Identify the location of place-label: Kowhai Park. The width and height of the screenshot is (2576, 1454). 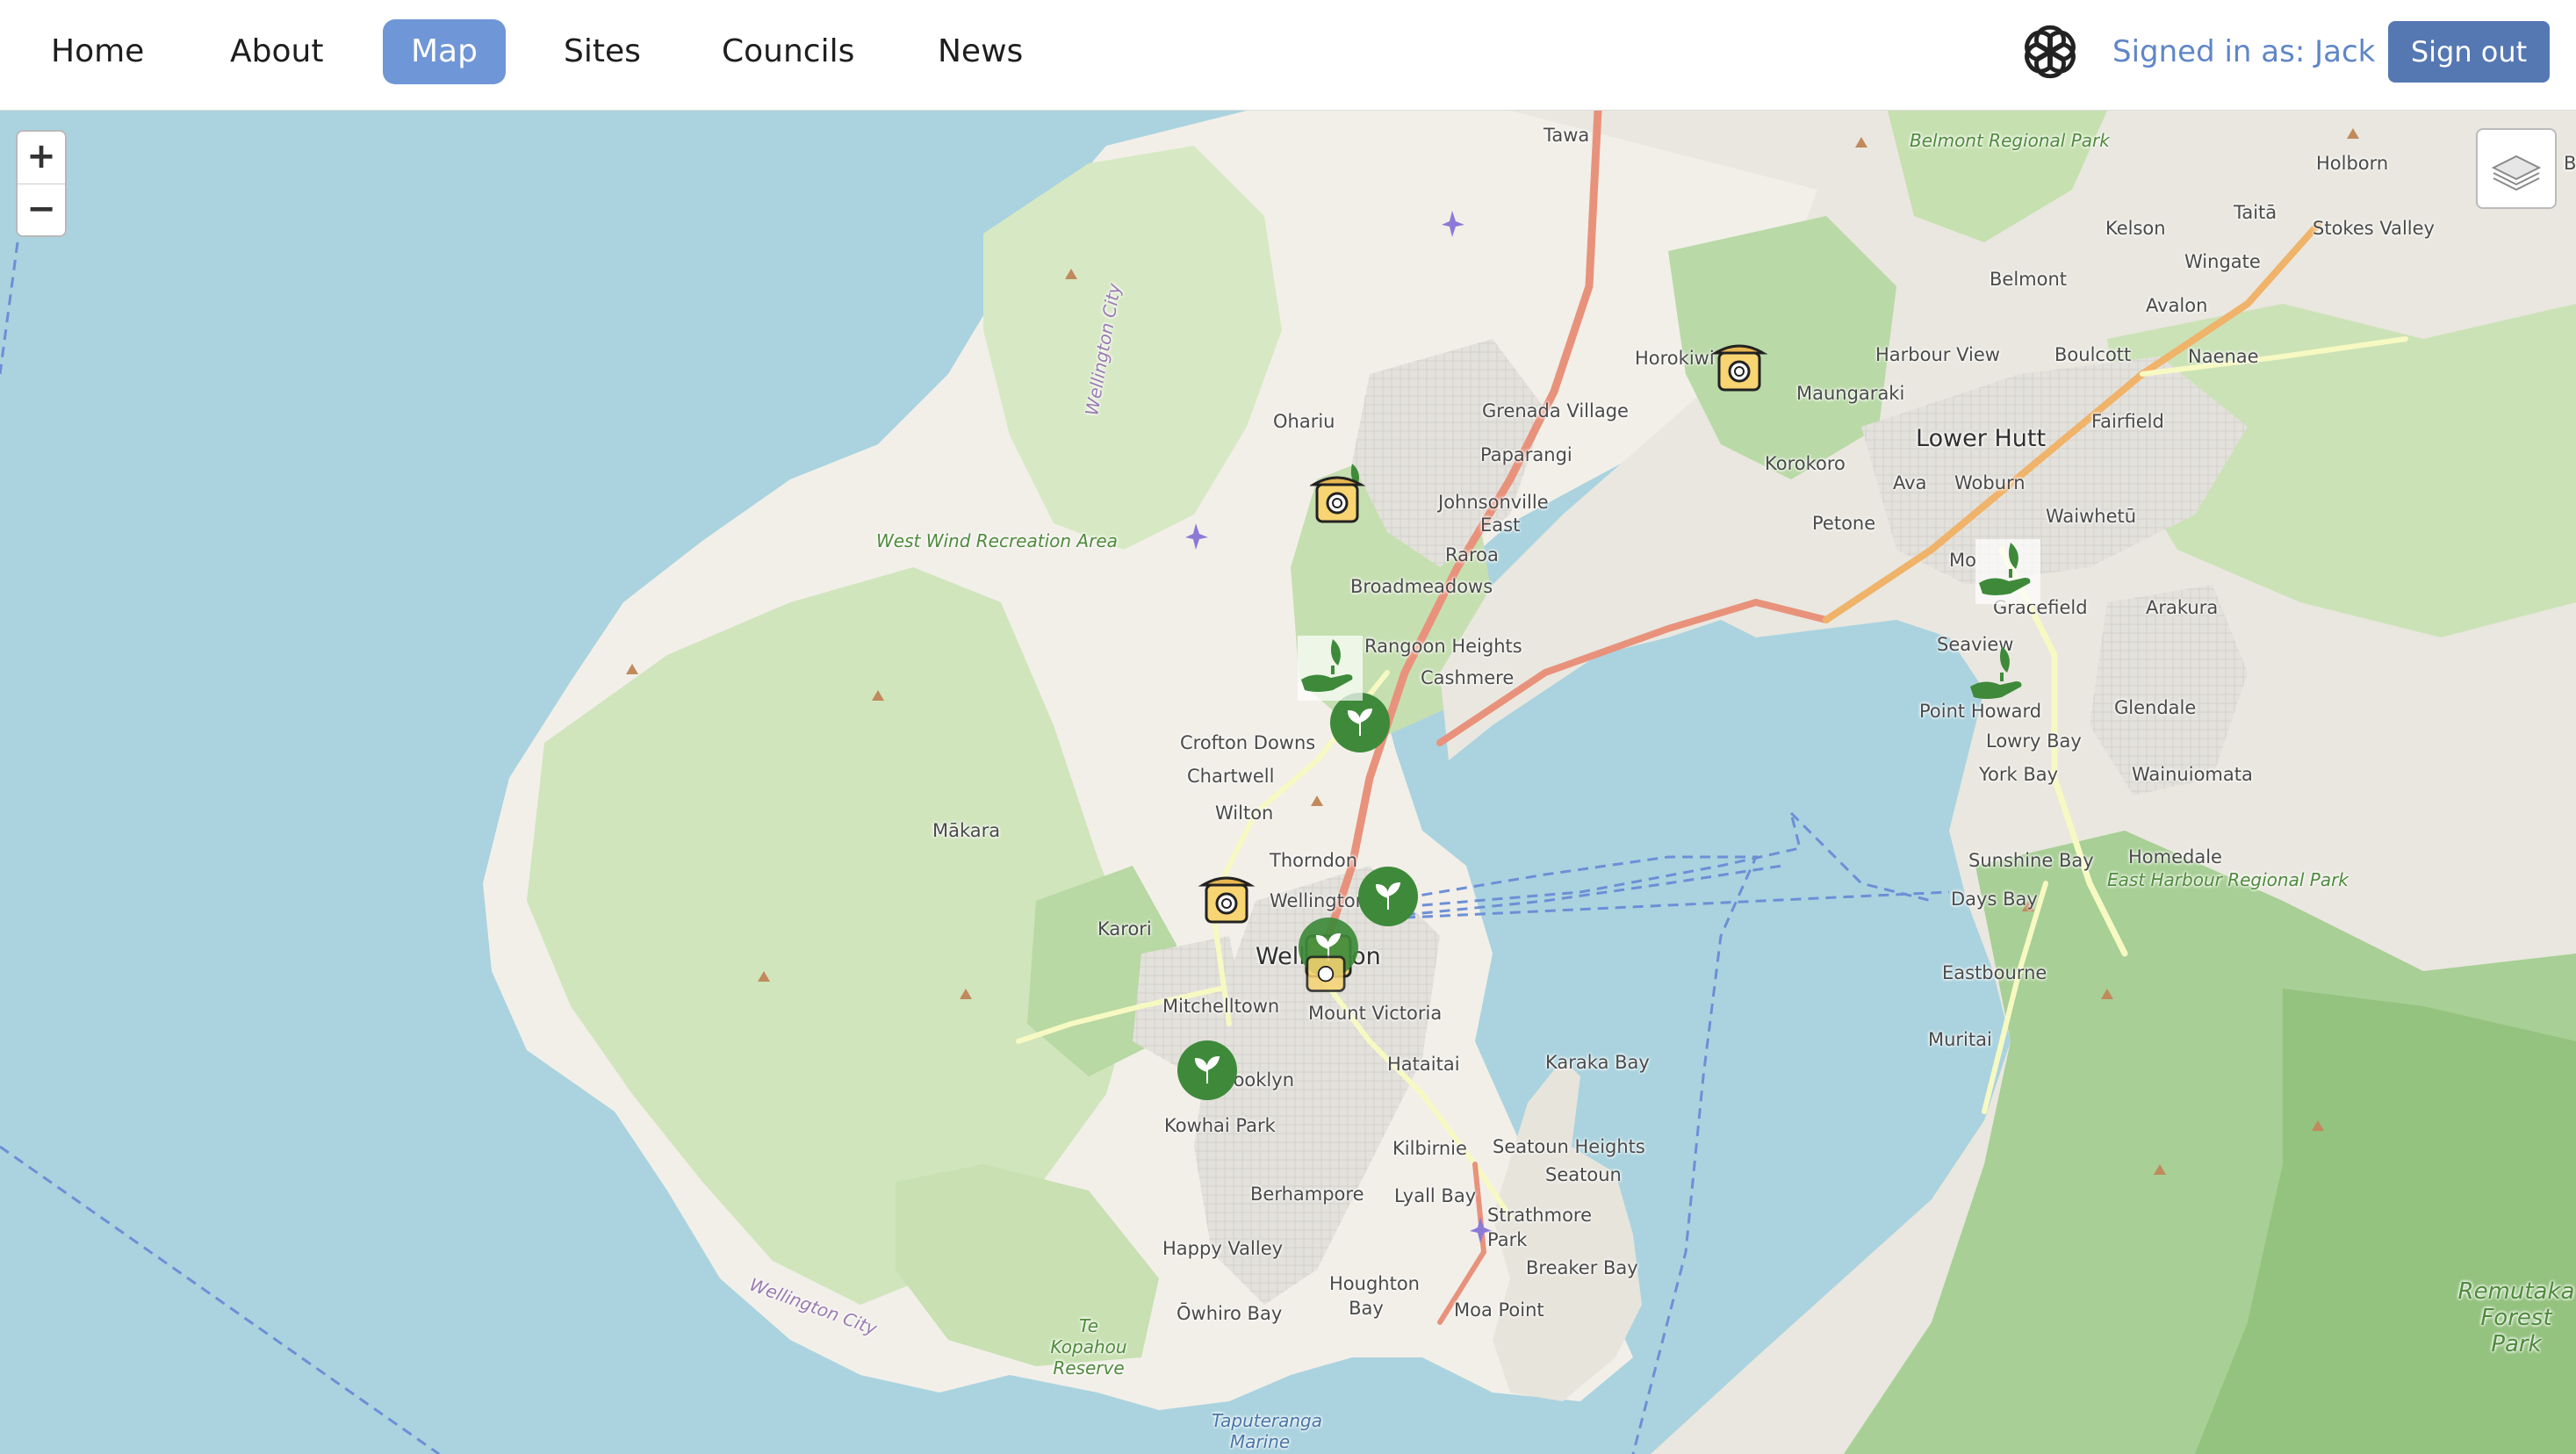
(1220, 1125).